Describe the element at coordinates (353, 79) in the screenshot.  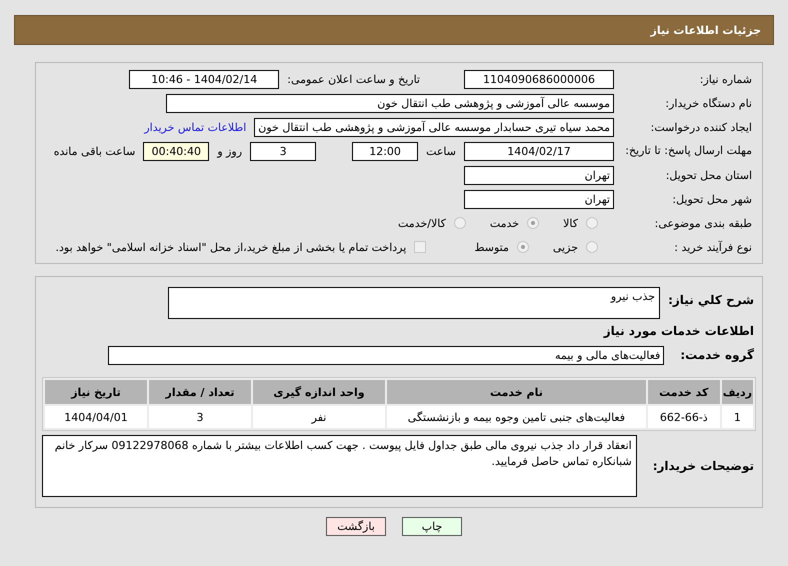
I see `field-label: تاریخ و ساعت اعلان عمومی:` at that location.